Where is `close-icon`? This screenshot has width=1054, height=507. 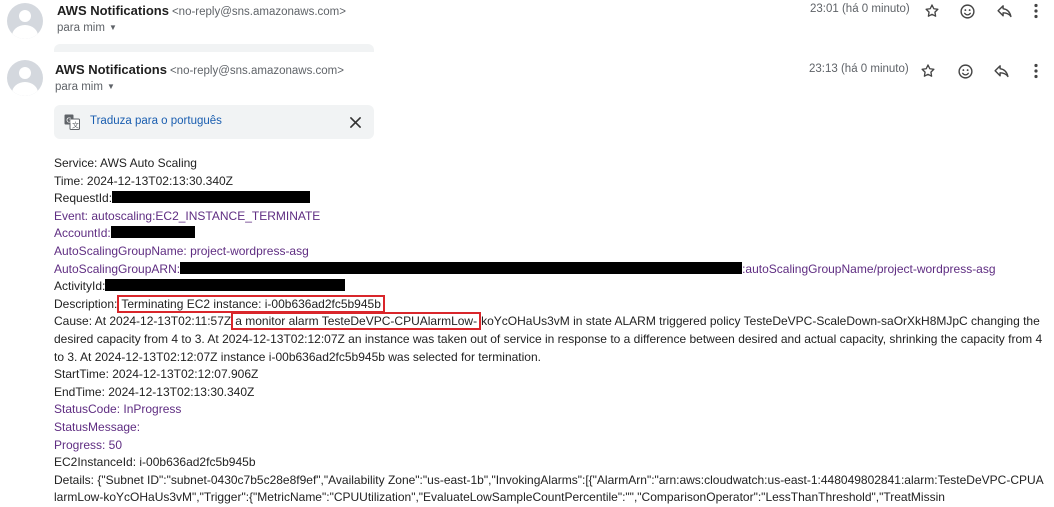 close-icon is located at coordinates (355, 122).